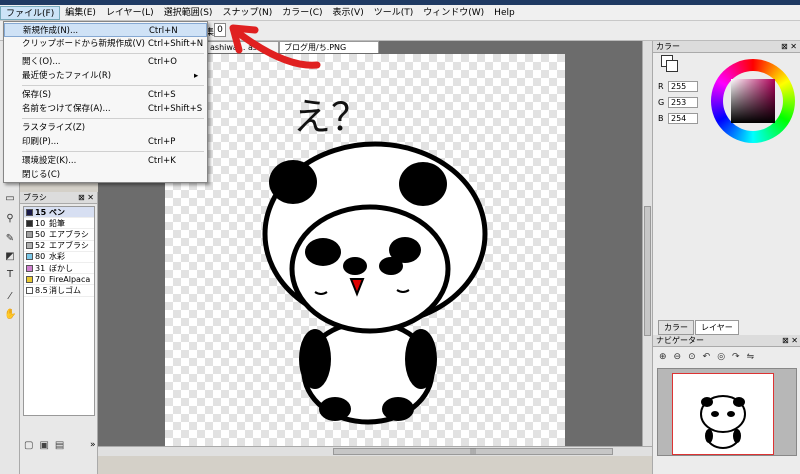 This screenshot has width=800, height=474. What do you see at coordinates (348, 13) in the screenshot?
I see `menu-view: 表示(V)` at bounding box center [348, 13].